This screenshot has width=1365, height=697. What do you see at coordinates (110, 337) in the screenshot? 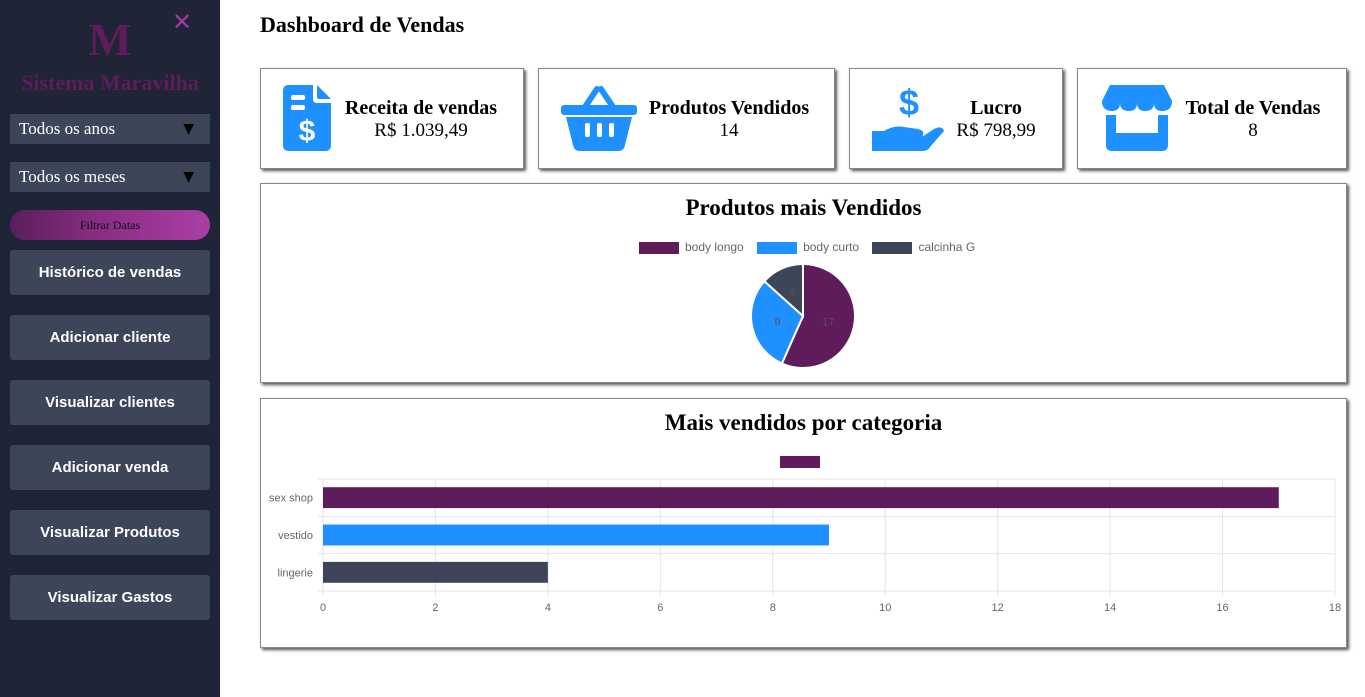
I see `add-client-button: Adicionar cliente` at bounding box center [110, 337].